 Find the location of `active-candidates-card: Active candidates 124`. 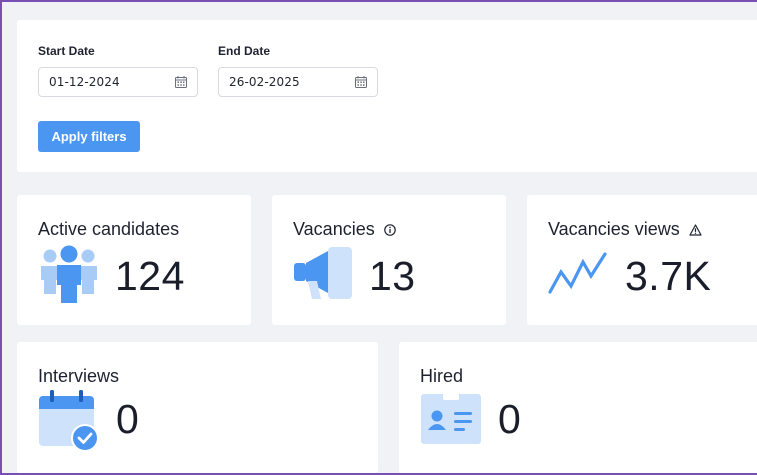

active-candidates-card: Active candidates 124 is located at coordinates (134, 260).